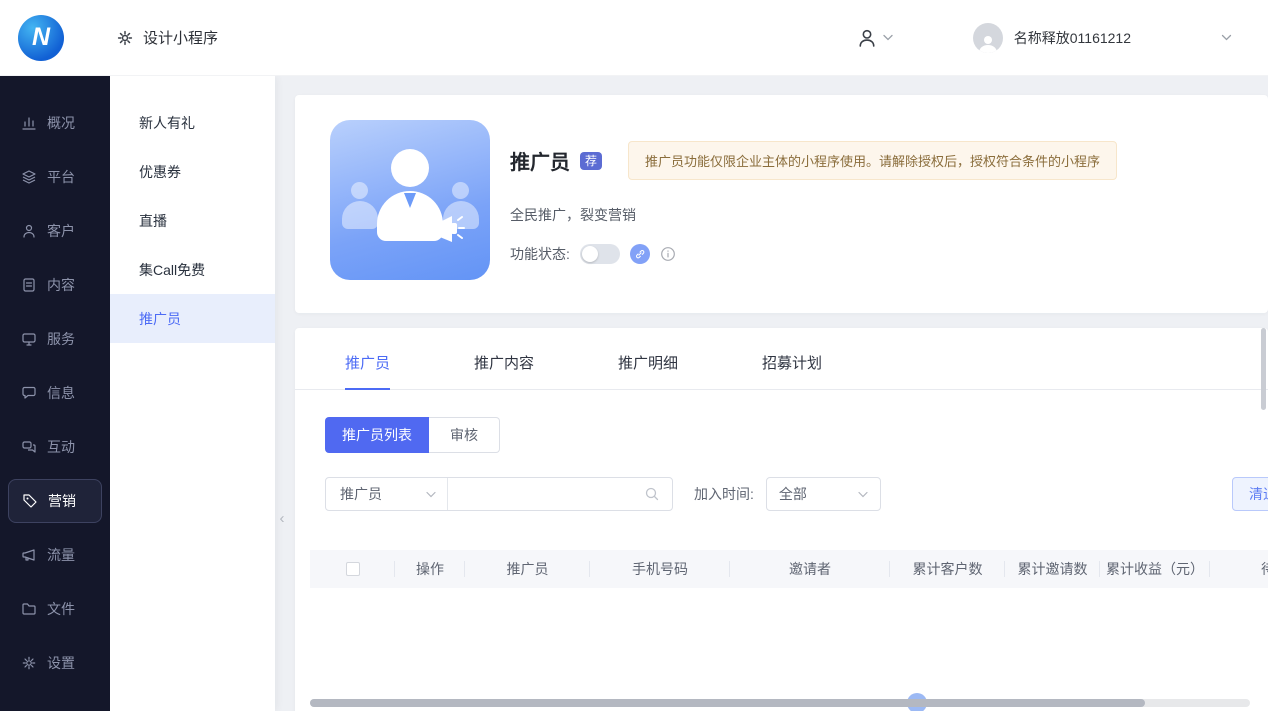 The image size is (1268, 711). I want to click on promoter-feature-illustration, so click(410, 200).